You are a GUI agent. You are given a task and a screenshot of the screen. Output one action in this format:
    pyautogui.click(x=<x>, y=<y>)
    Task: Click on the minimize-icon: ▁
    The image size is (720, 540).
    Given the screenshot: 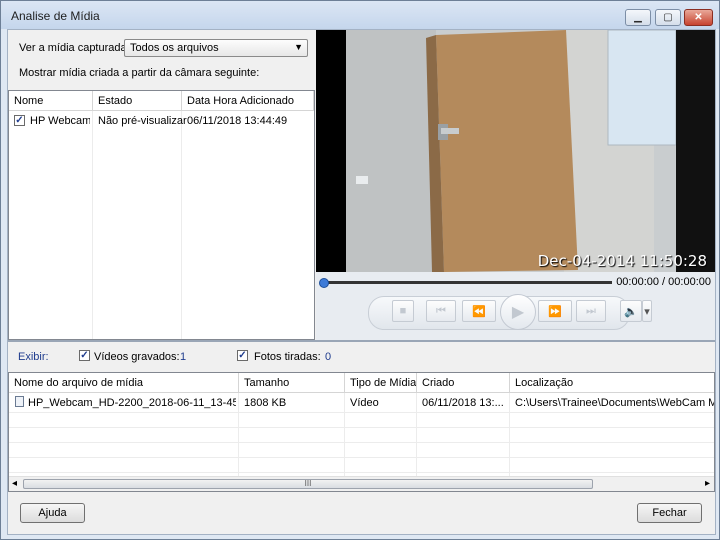 What is the action you would take?
    pyautogui.click(x=638, y=17)
    